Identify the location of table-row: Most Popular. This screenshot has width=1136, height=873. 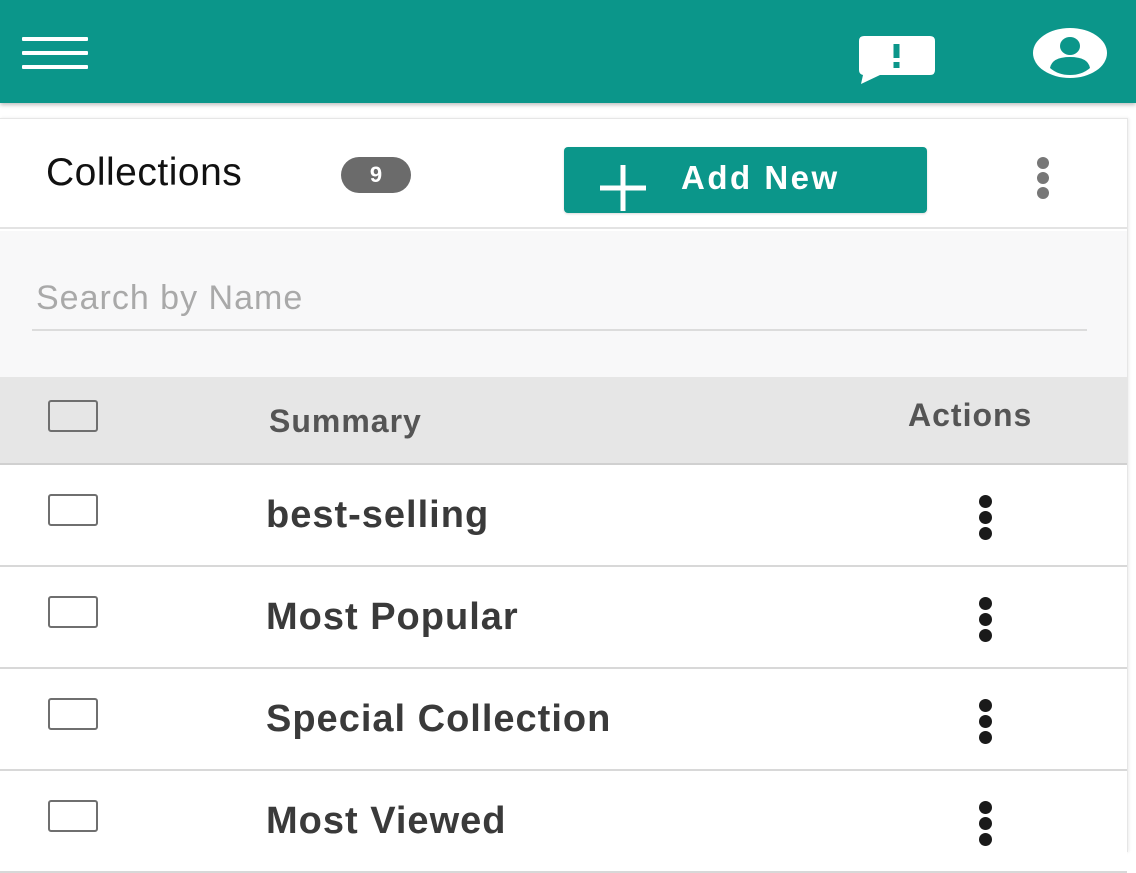
(563, 618).